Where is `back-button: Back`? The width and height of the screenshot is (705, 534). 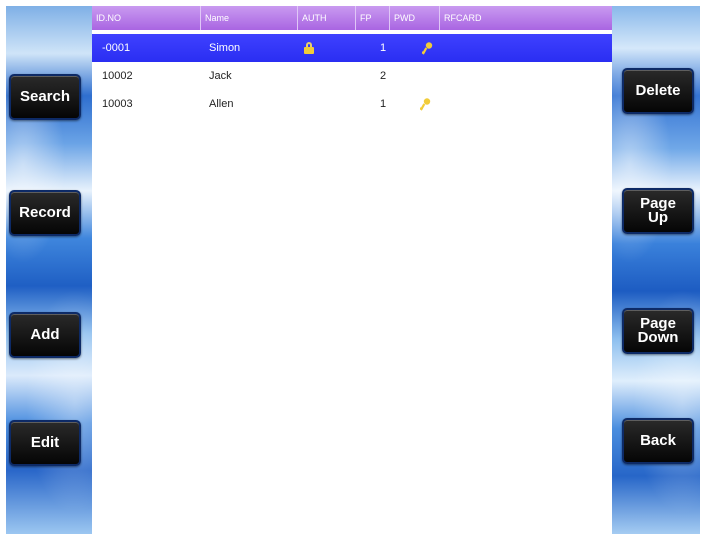 back-button: Back is located at coordinates (658, 441).